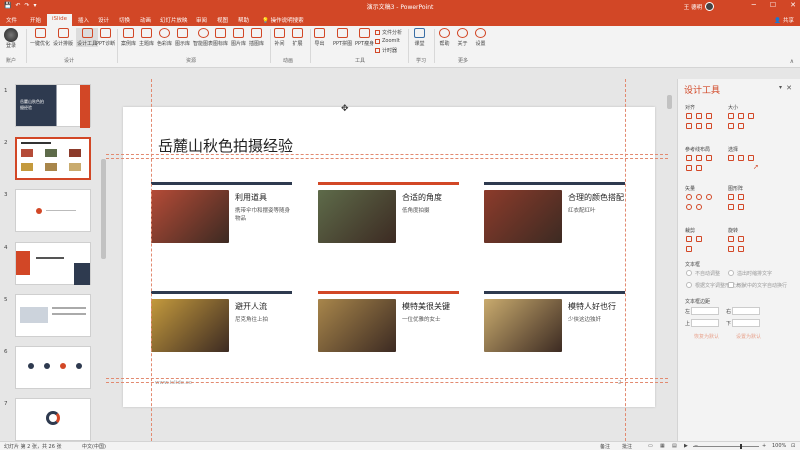 The width and height of the screenshot is (800, 450). What do you see at coordinates (59, 20) in the screenshot?
I see `tab-islide: iSlide` at bounding box center [59, 20].